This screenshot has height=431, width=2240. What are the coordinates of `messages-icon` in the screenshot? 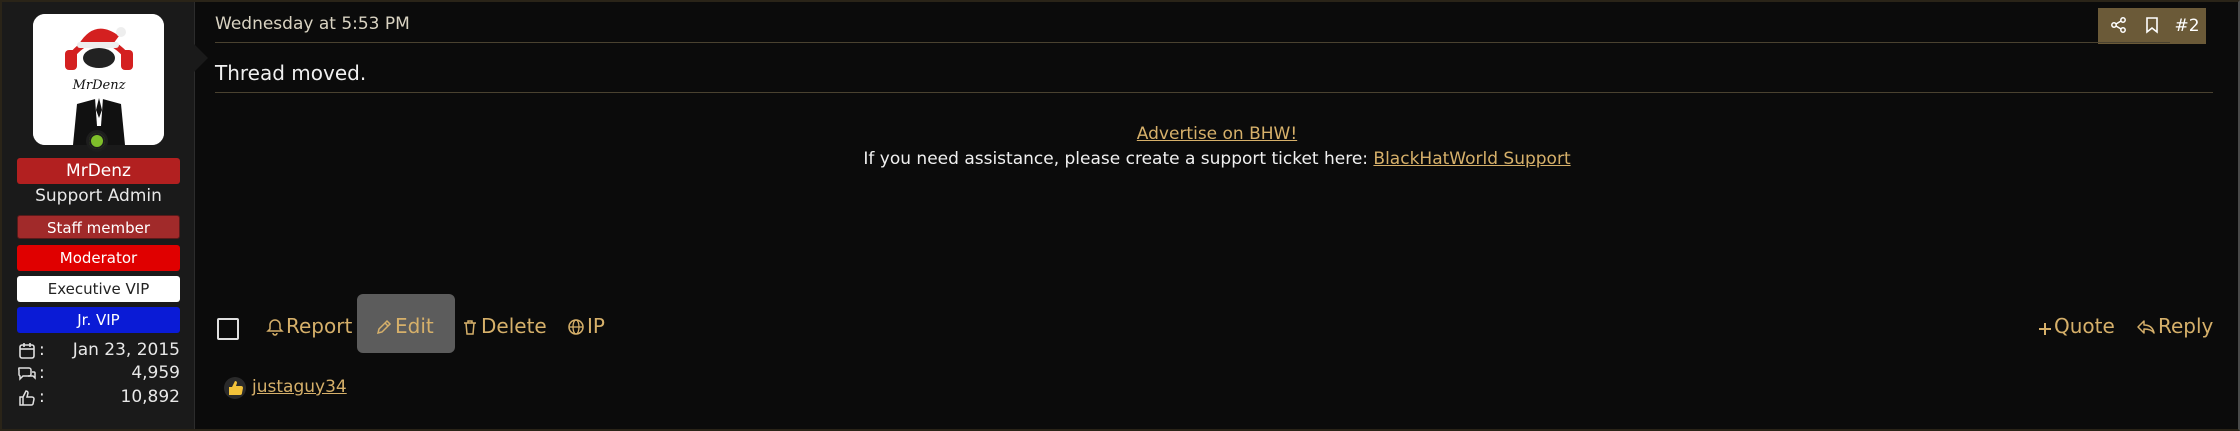 It's located at (26, 374).